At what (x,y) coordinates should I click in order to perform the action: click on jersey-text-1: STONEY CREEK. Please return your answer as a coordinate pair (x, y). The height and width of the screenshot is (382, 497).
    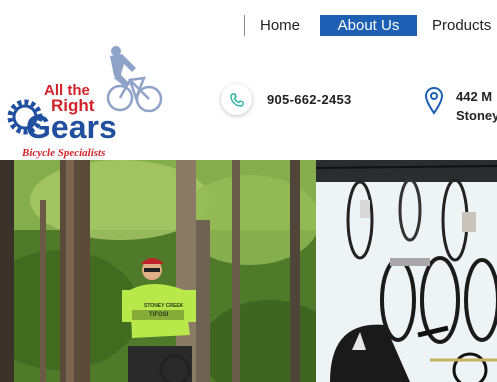
    Looking at the image, I should click on (164, 306).